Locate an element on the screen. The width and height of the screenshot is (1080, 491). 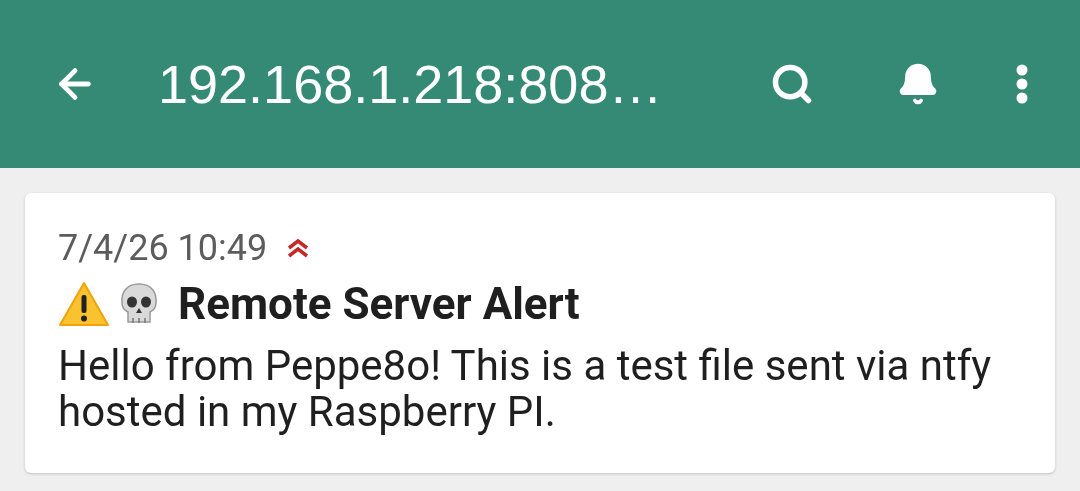
notification-time: 7/4/26 10:49 is located at coordinates (163, 248).